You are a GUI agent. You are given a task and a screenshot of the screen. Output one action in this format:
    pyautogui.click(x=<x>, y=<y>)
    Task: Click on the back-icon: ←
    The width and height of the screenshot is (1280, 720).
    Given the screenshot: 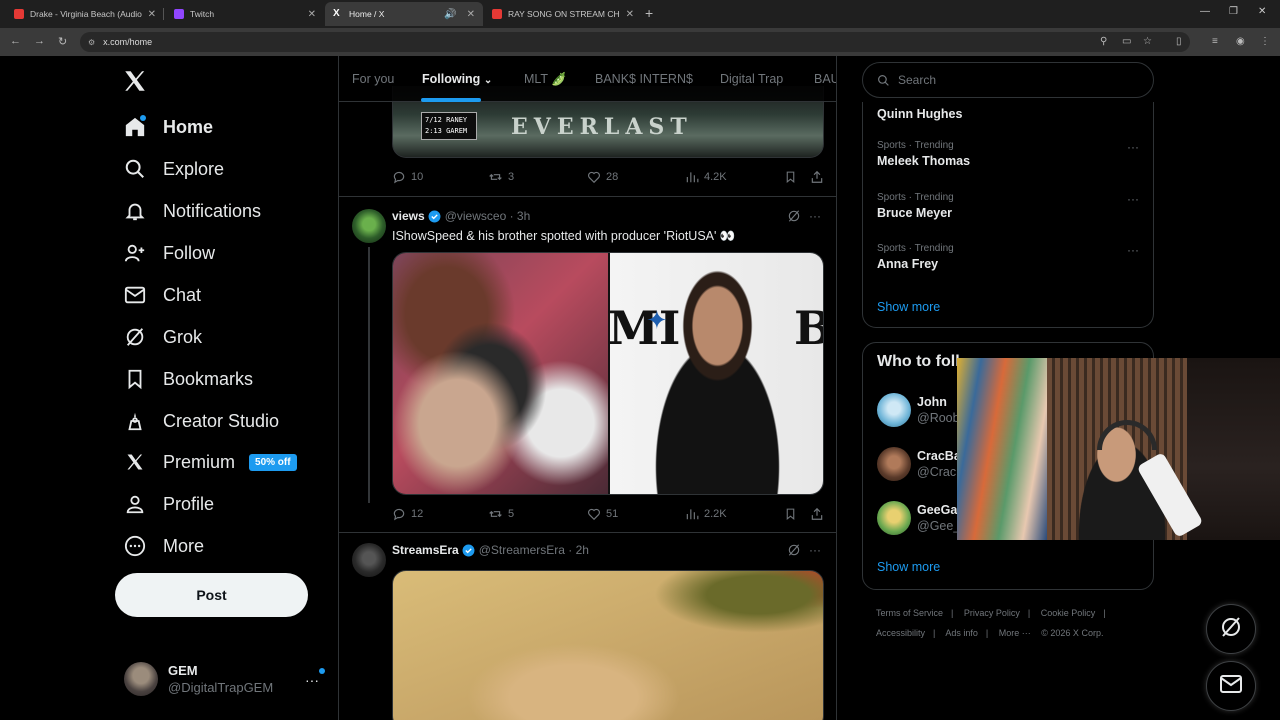 What is the action you would take?
    pyautogui.click(x=15, y=41)
    